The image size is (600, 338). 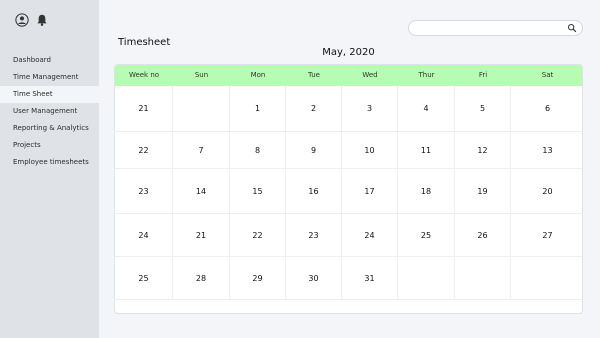 I want to click on column-header: Thur, so click(x=426, y=75).